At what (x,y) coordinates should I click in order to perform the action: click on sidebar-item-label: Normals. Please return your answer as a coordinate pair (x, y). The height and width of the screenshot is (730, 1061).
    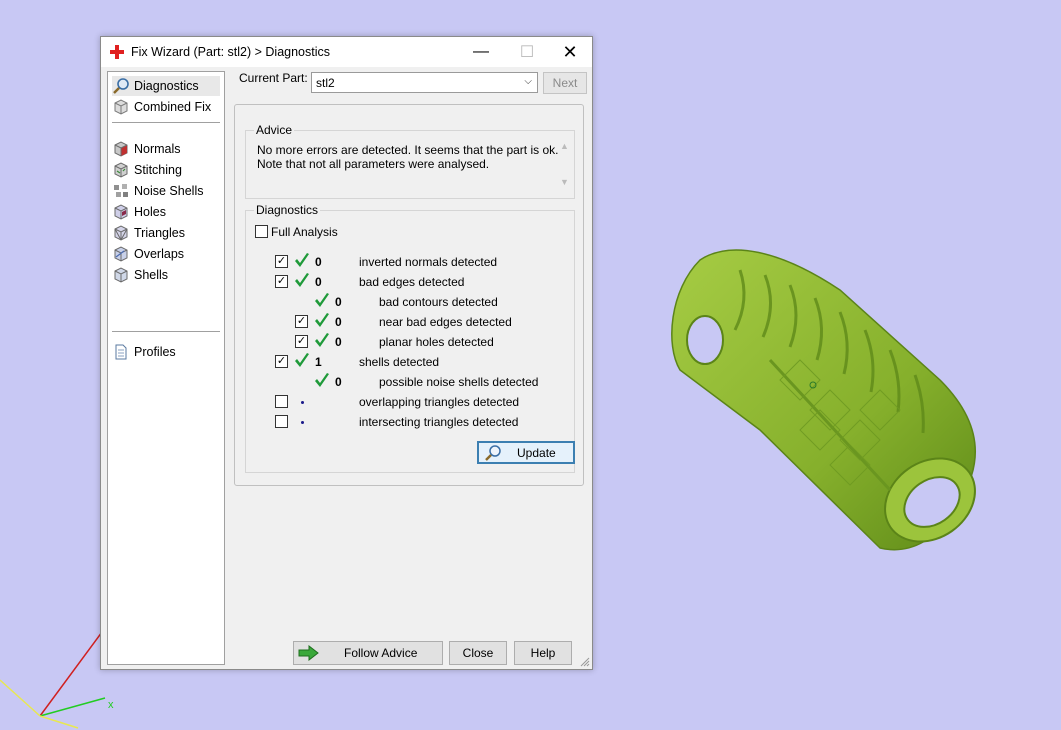
    Looking at the image, I should click on (157, 149).